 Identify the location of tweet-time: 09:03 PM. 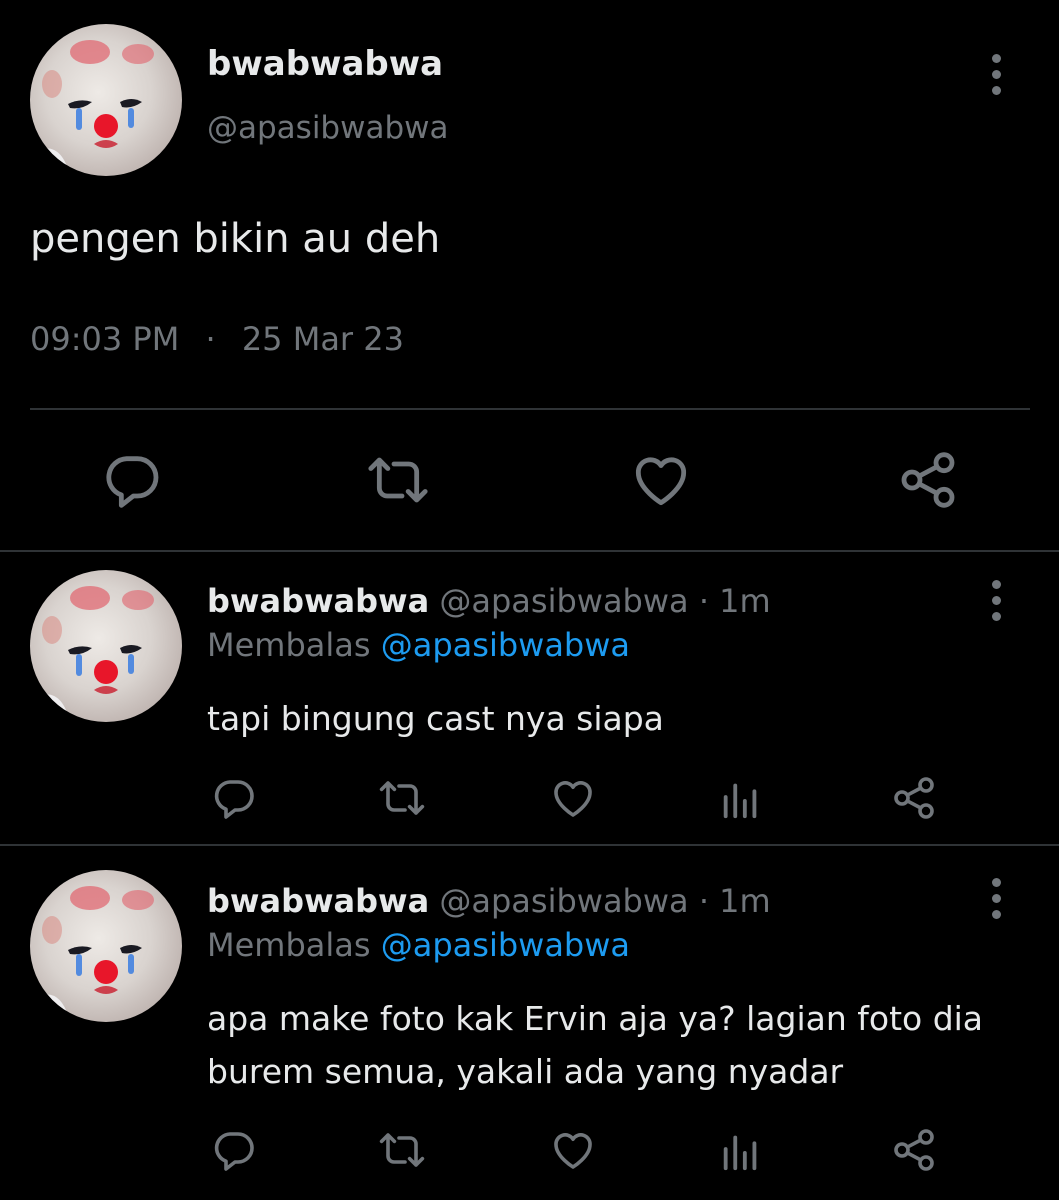
(105, 339).